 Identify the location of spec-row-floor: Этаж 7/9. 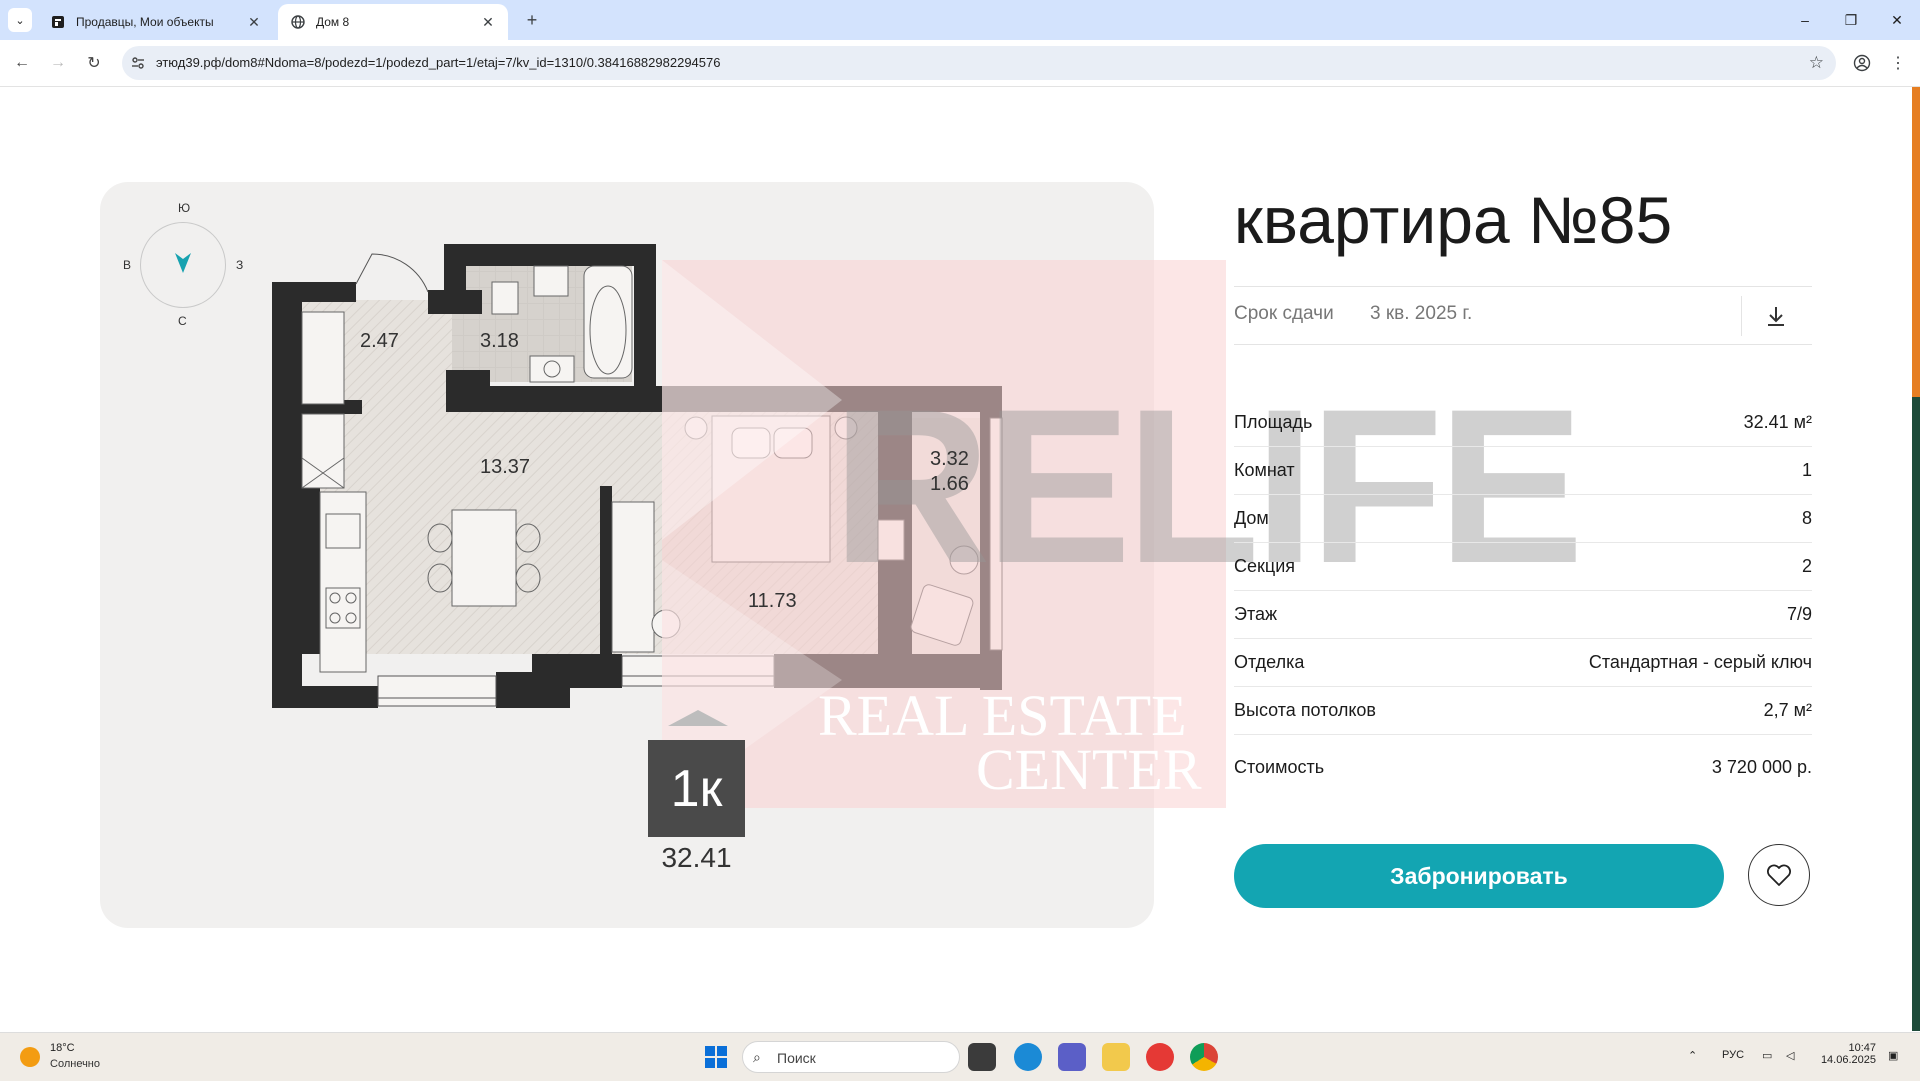
(1523, 614).